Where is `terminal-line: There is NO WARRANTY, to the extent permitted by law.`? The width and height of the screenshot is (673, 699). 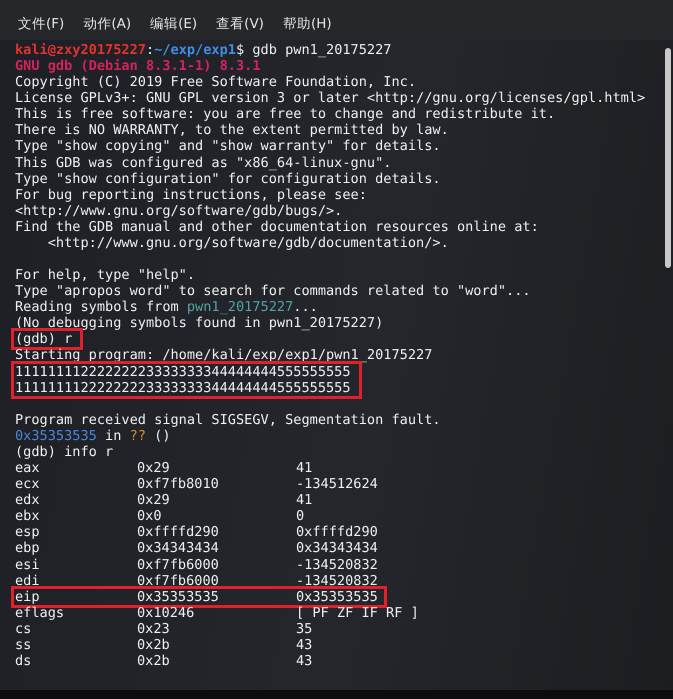
terminal-line: There is NO WARRANTY, to the extent permitted by law. is located at coordinates (232, 130).